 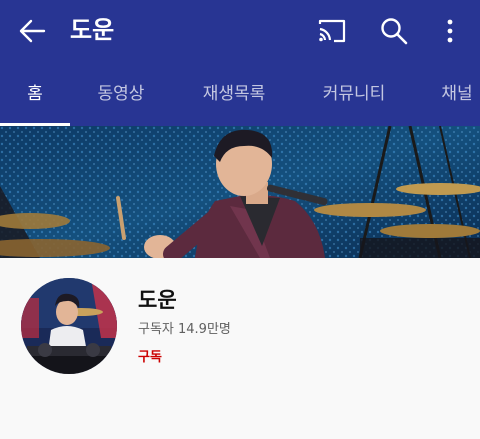 What do you see at coordinates (92, 30) in the screenshot?
I see `page-title: 도운` at bounding box center [92, 30].